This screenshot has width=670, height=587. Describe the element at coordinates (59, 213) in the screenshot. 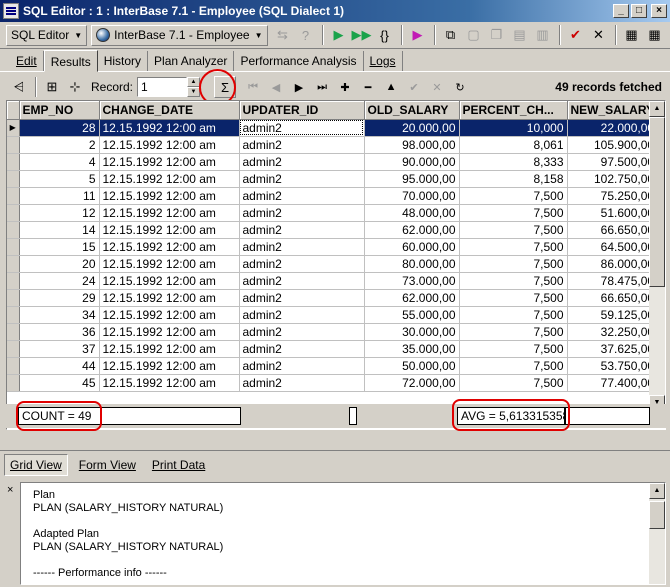

I see `table-cell: 12` at that location.